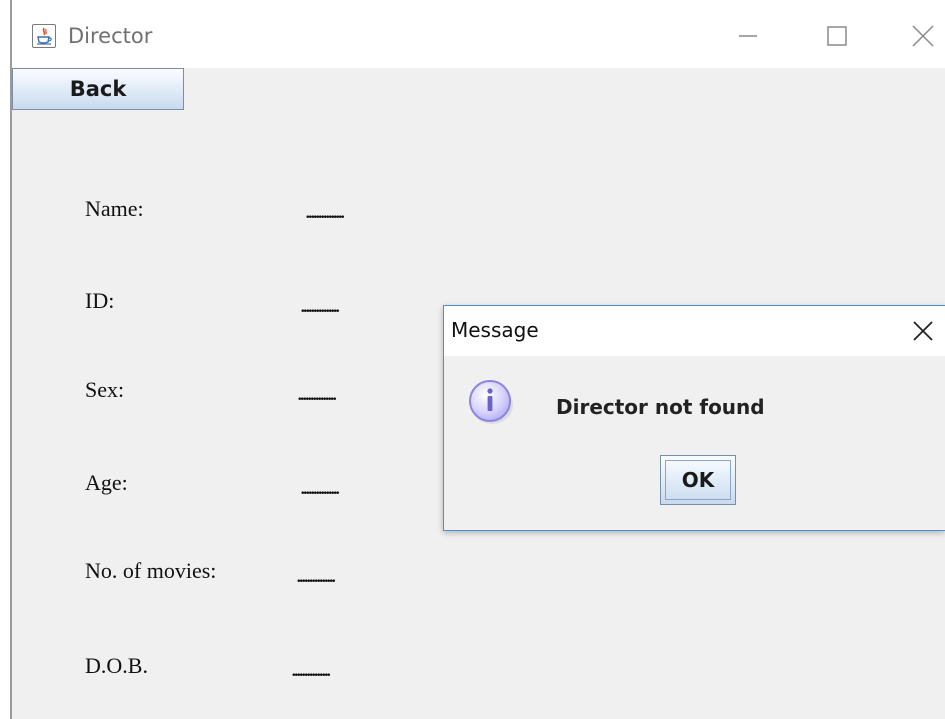  I want to click on back-button: Back, so click(98, 89).